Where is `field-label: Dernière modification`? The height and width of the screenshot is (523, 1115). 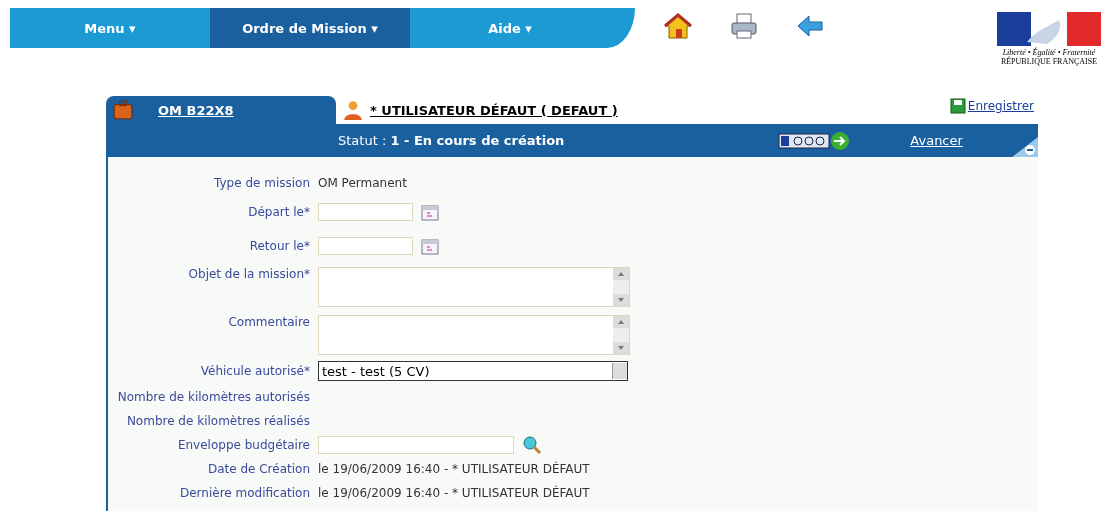
field-label: Dernière modification is located at coordinates (244, 493).